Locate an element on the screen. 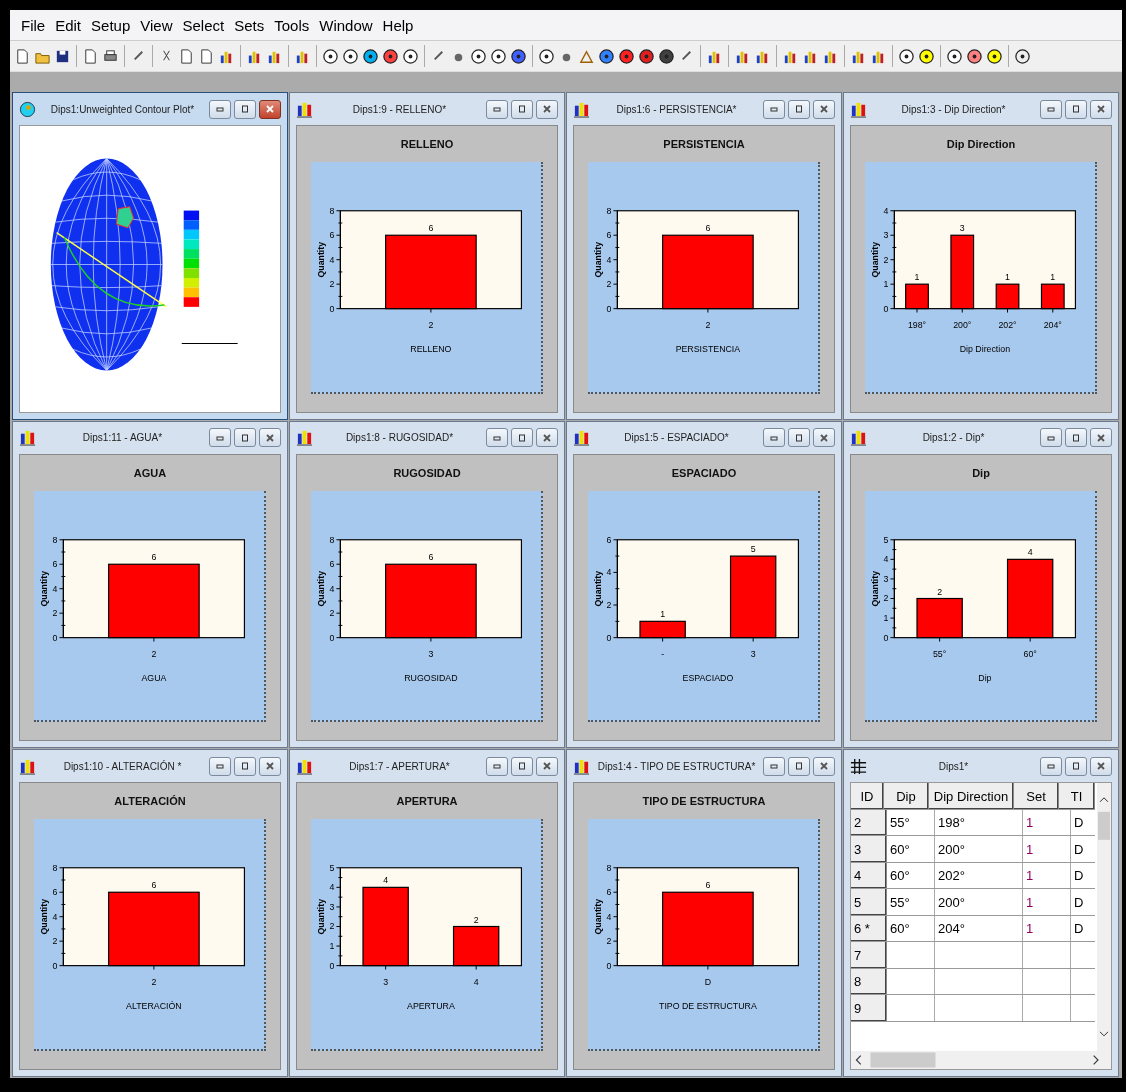  maximize-icon is located at coordinates (799, 109).